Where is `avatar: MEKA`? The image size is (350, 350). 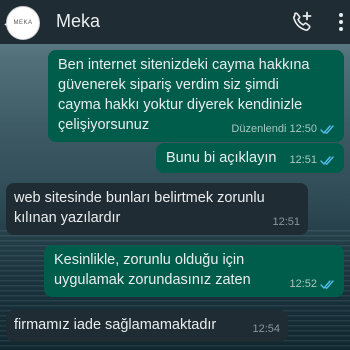
avatar: MEKA is located at coordinates (23, 23).